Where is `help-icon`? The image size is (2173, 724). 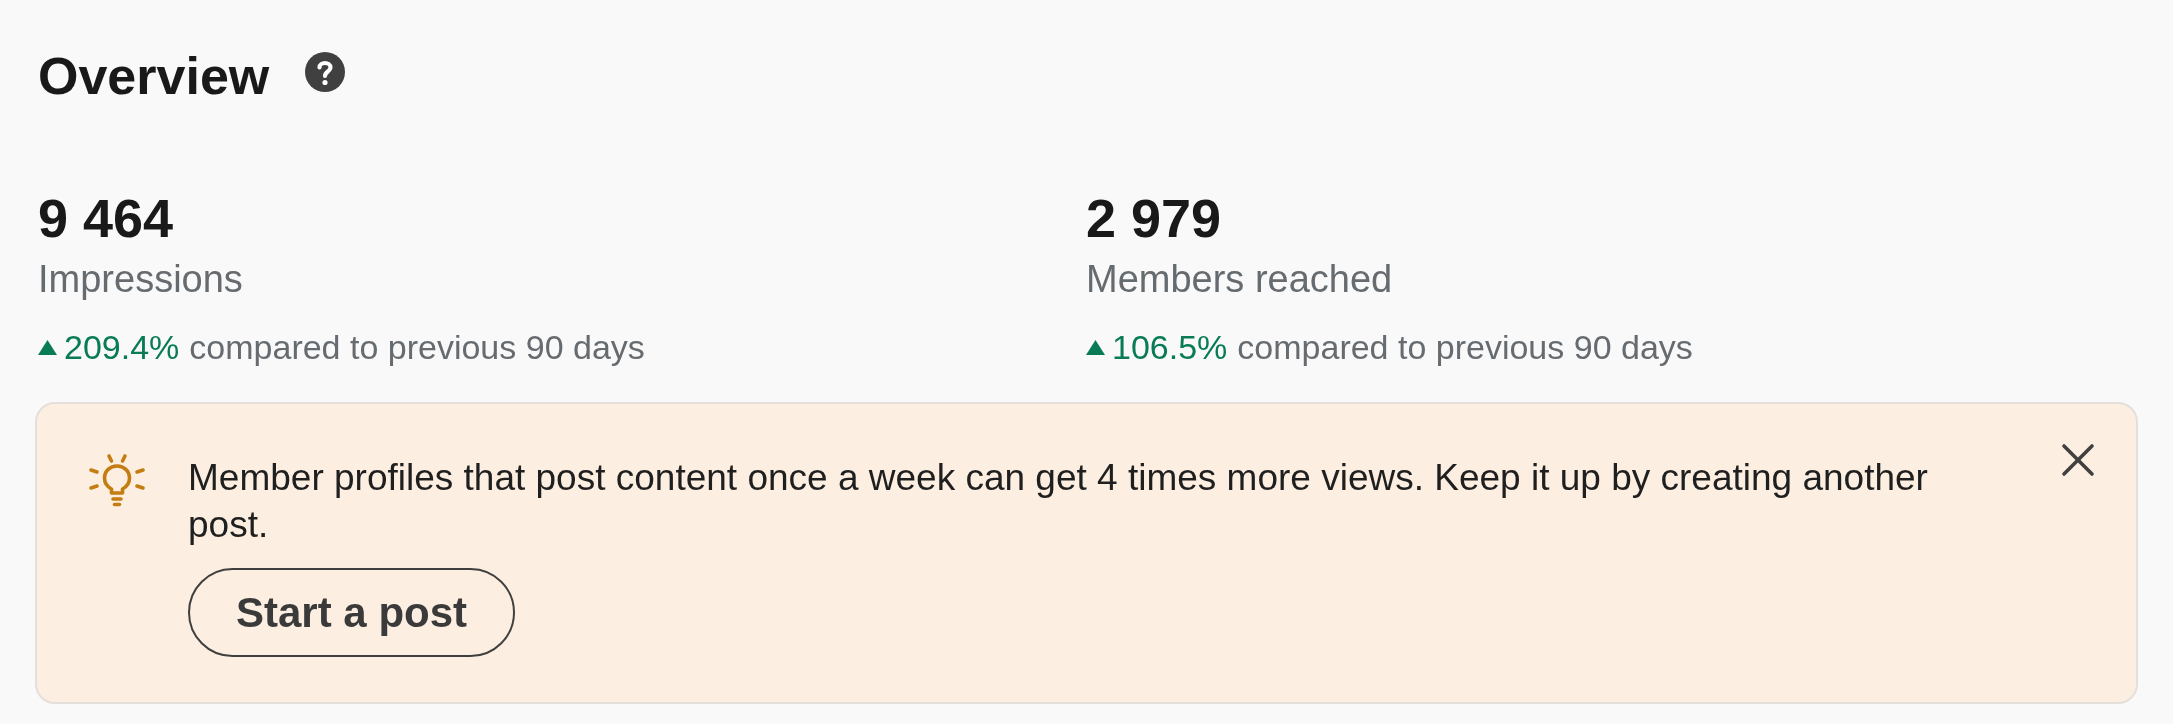 help-icon is located at coordinates (325, 72).